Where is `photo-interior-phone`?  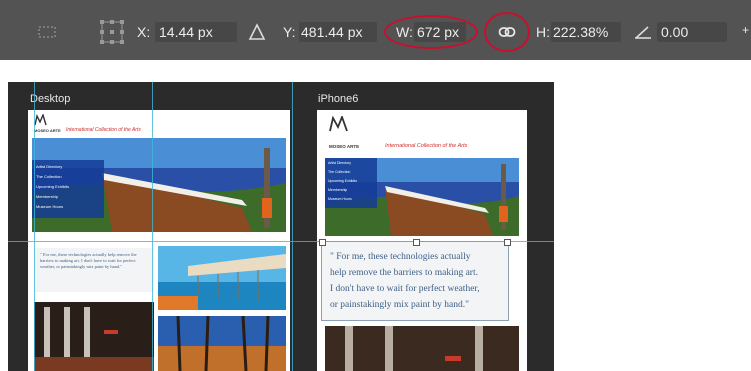
photo-interior-phone is located at coordinates (422, 348).